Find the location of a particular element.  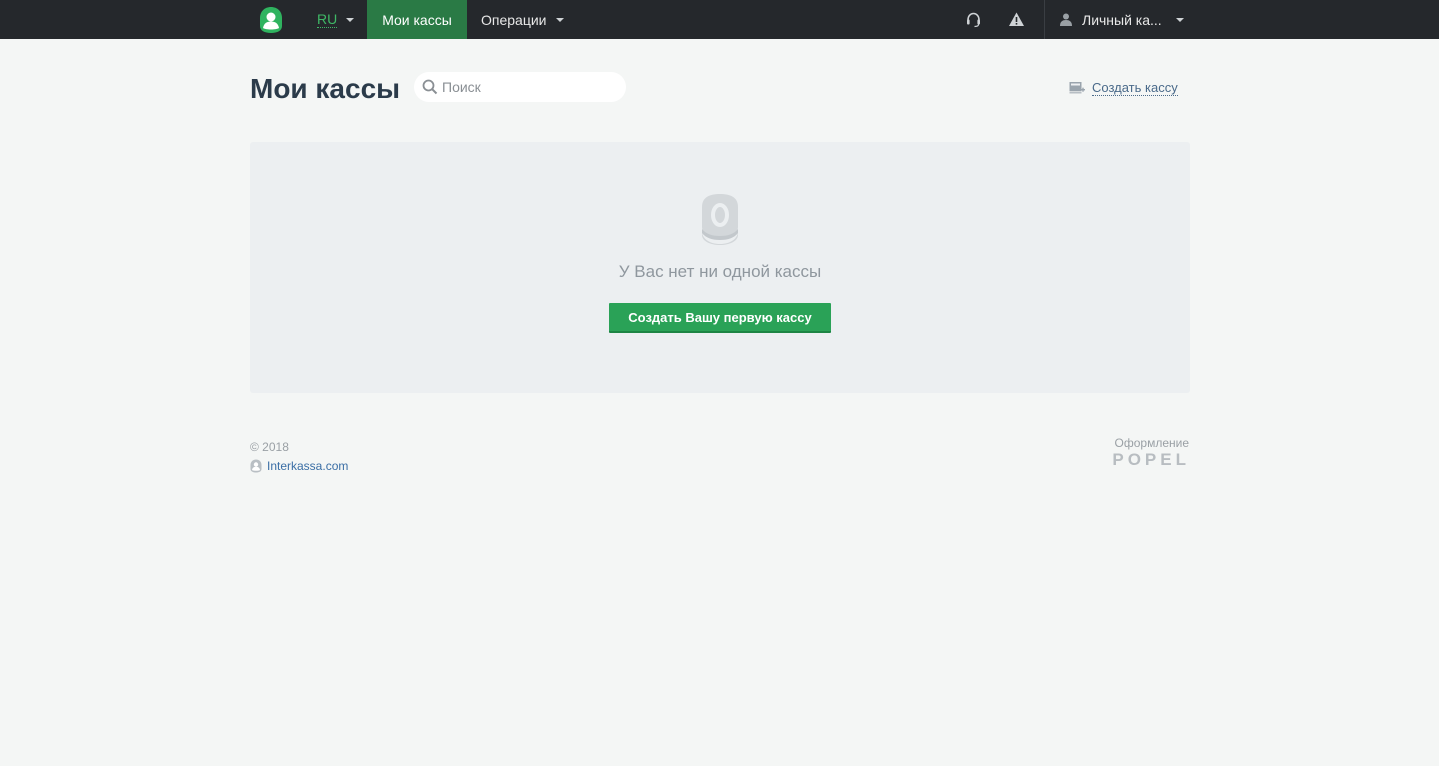

nav-tab-my-kassas: Мои кассы is located at coordinates (417, 19).